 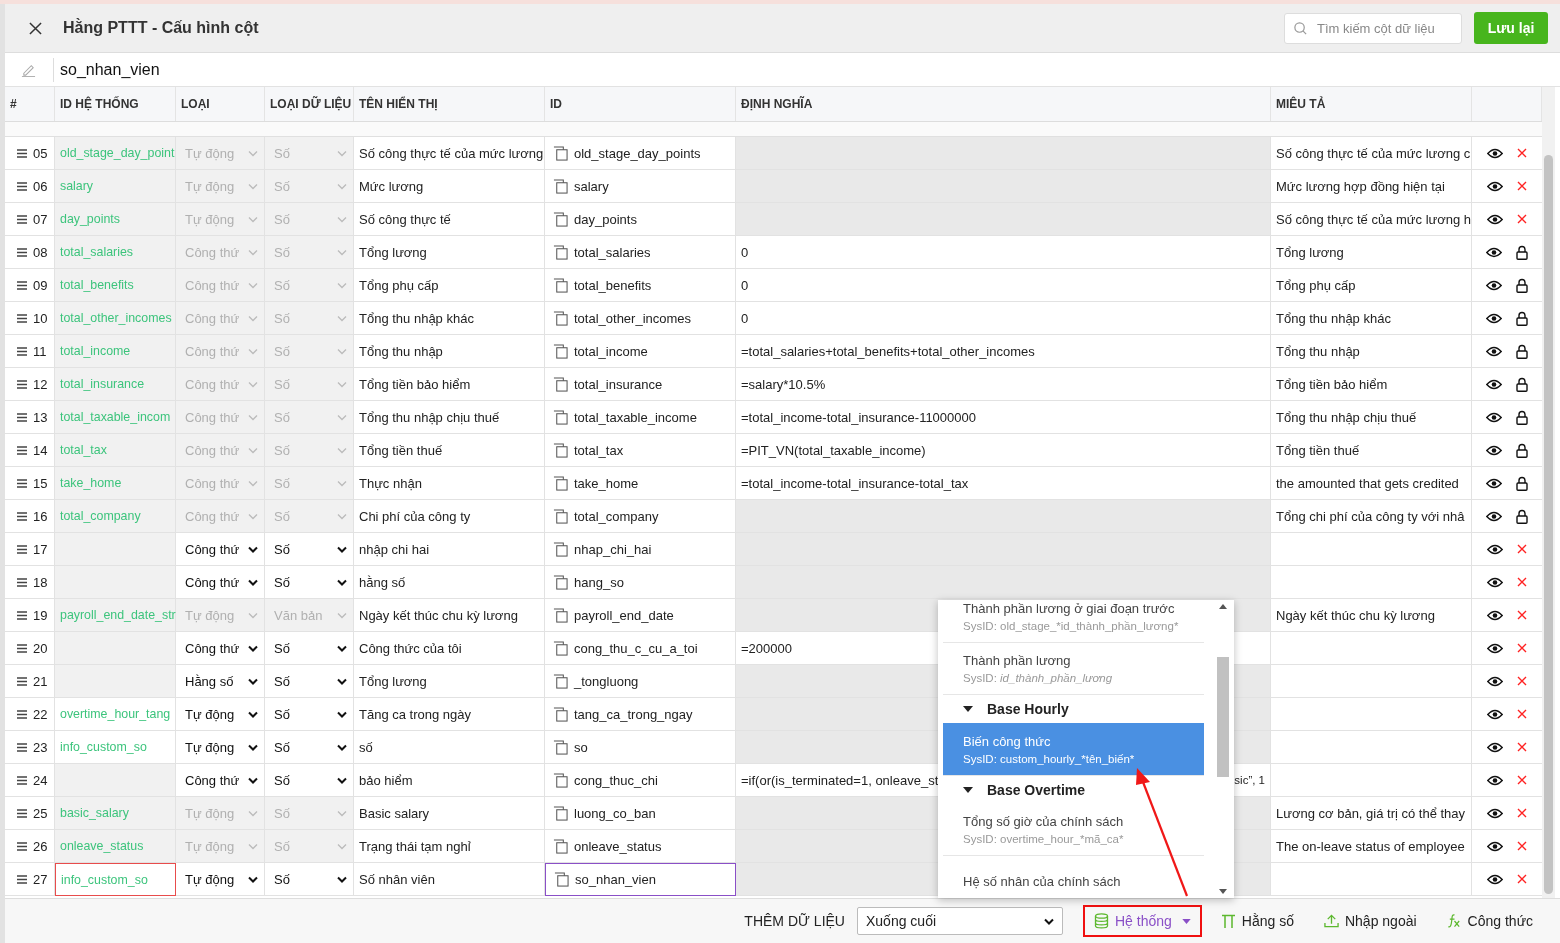 I want to click on table-cell: số, so click(x=449, y=747).